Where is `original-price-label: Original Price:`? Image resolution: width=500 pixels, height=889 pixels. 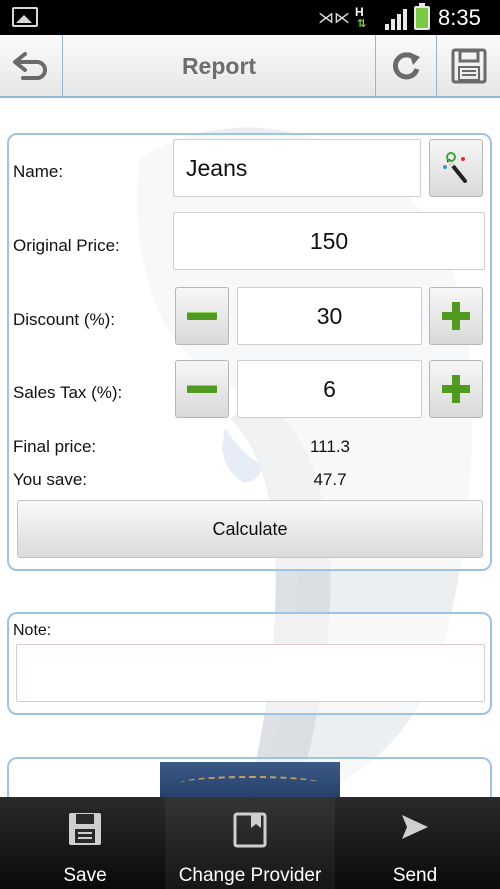
original-price-label: Original Price: is located at coordinates (66, 245).